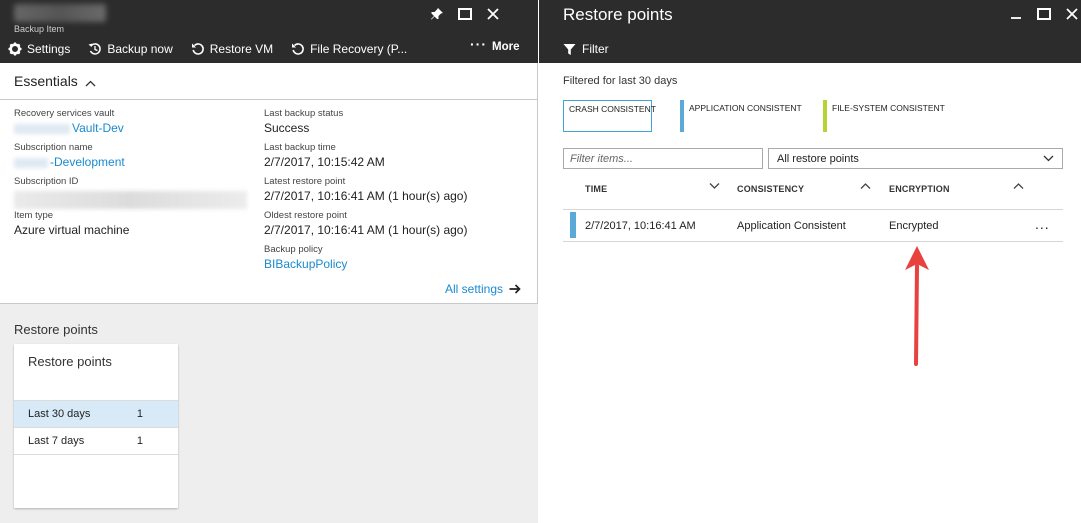 This screenshot has width=1081, height=523. I want to click on backup-policy-label: Backup policy, so click(293, 249).